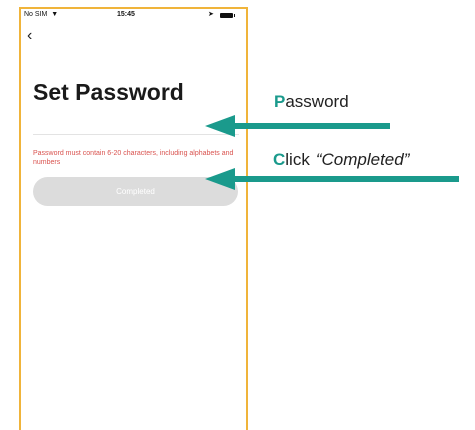 The image size is (475, 430). What do you see at coordinates (332, 179) in the screenshot?
I see `completed-arrow-icon` at bounding box center [332, 179].